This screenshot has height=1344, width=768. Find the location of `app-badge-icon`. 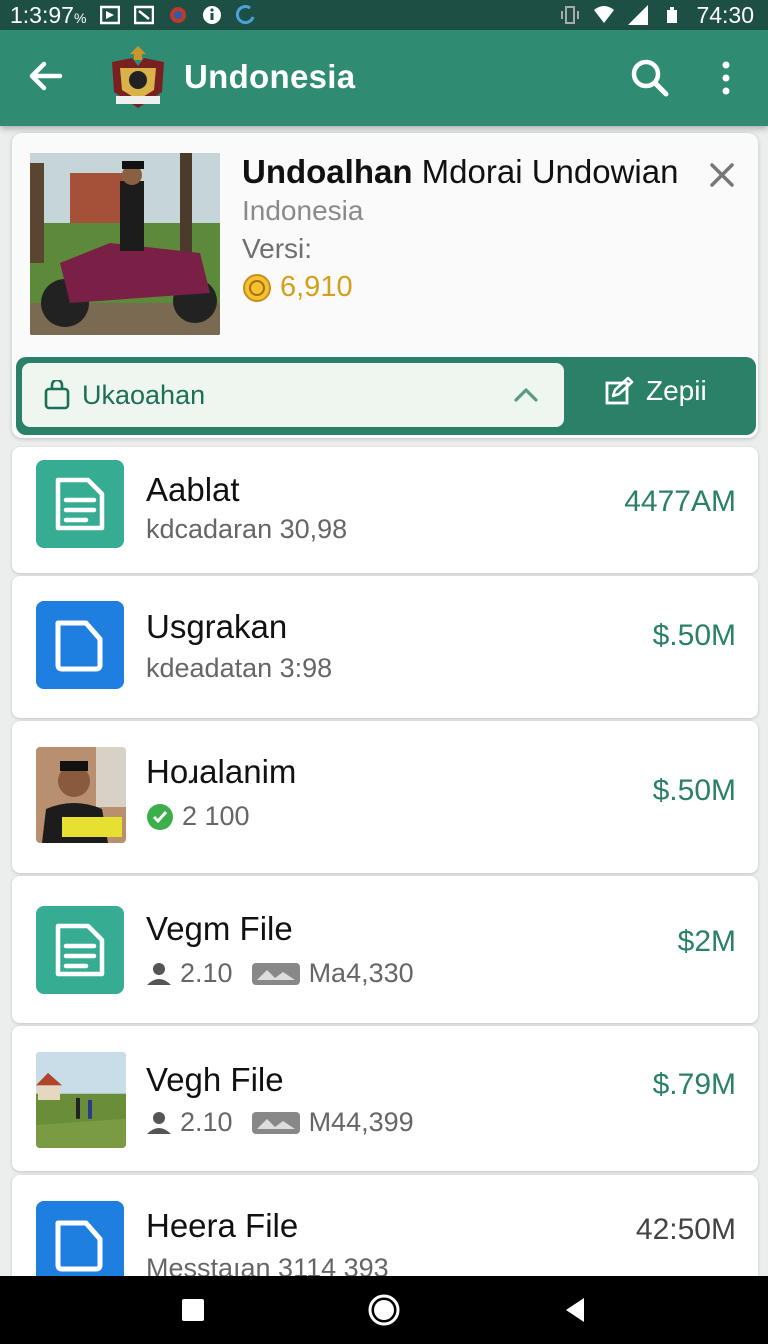

app-badge-icon is located at coordinates (178, 15).